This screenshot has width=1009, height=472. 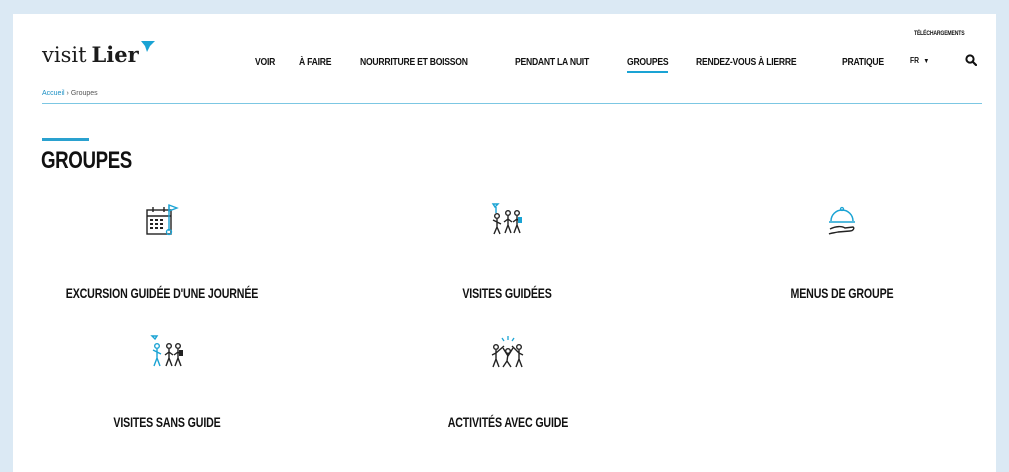 What do you see at coordinates (508, 382) in the screenshot?
I see `tile-activites-avec-guide: ACTIVITÉS AVEC GUIDE` at bounding box center [508, 382].